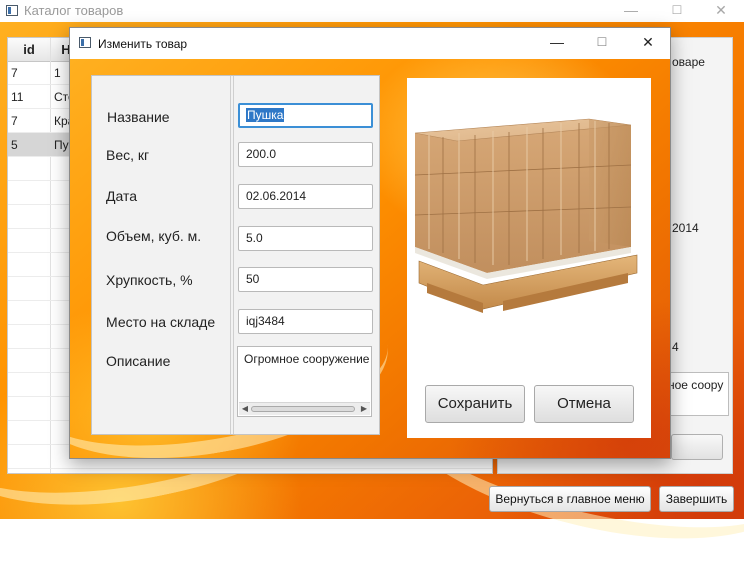 The width and height of the screenshot is (744, 574). I want to click on volume-label: Объем, куб. м., so click(154, 236).